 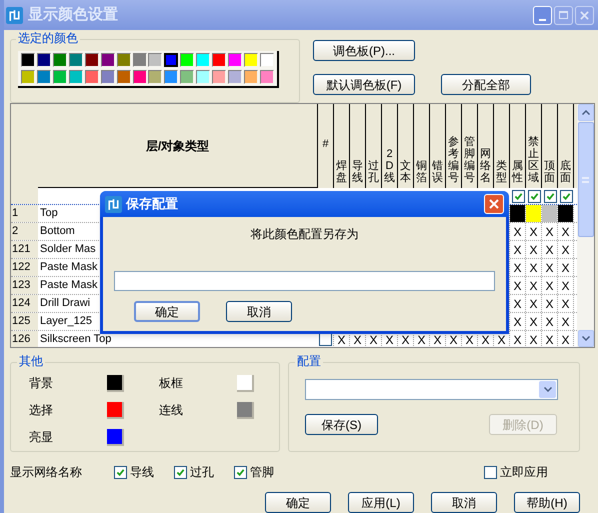 What do you see at coordinates (113, 204) in the screenshot?
I see `app-icon` at bounding box center [113, 204].